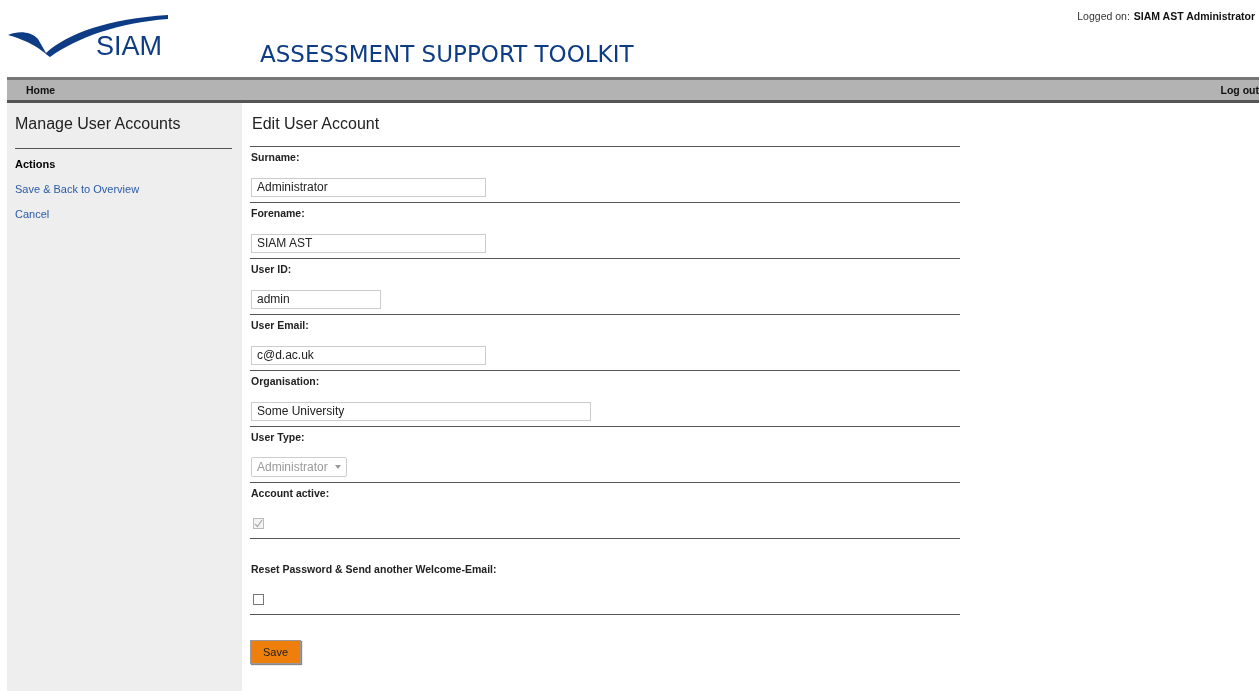  I want to click on logged-on-user: SIAM AST Administrator, so click(1194, 16).